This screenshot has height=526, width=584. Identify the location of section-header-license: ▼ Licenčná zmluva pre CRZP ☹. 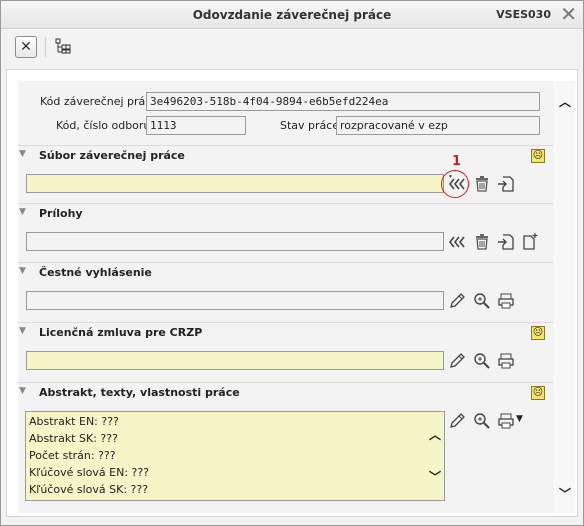
(286, 333).